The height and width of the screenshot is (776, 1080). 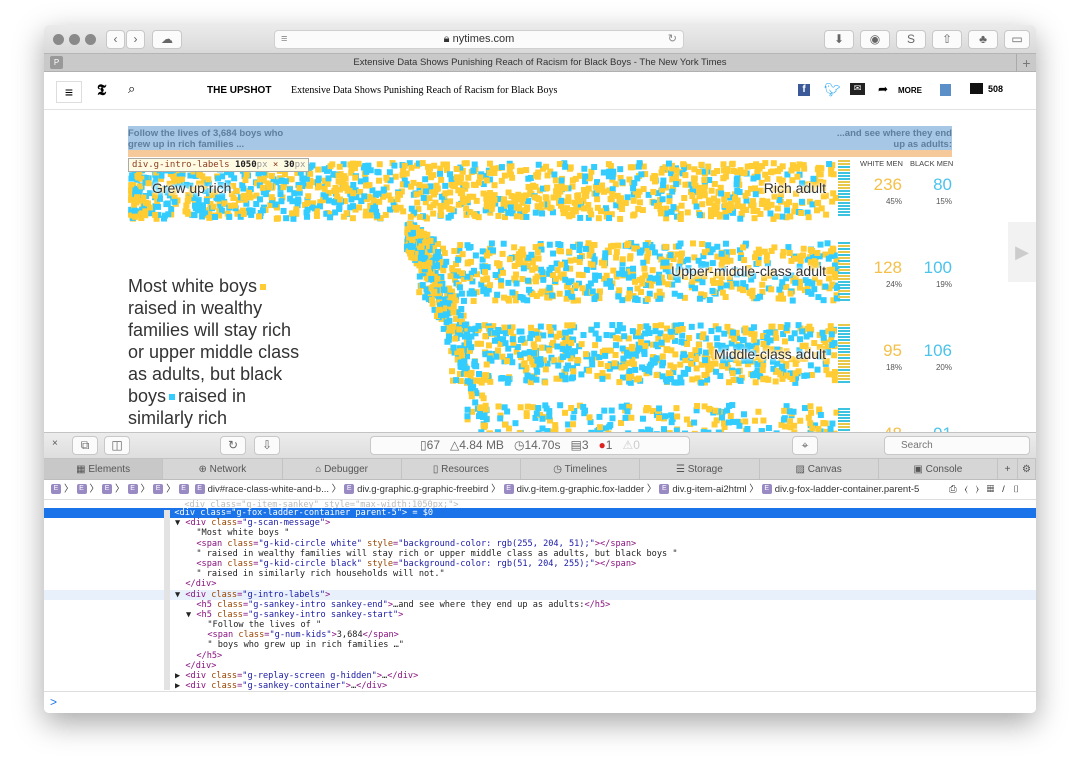 I want to click on next-article-arrow: ▶, so click(x=1022, y=252).